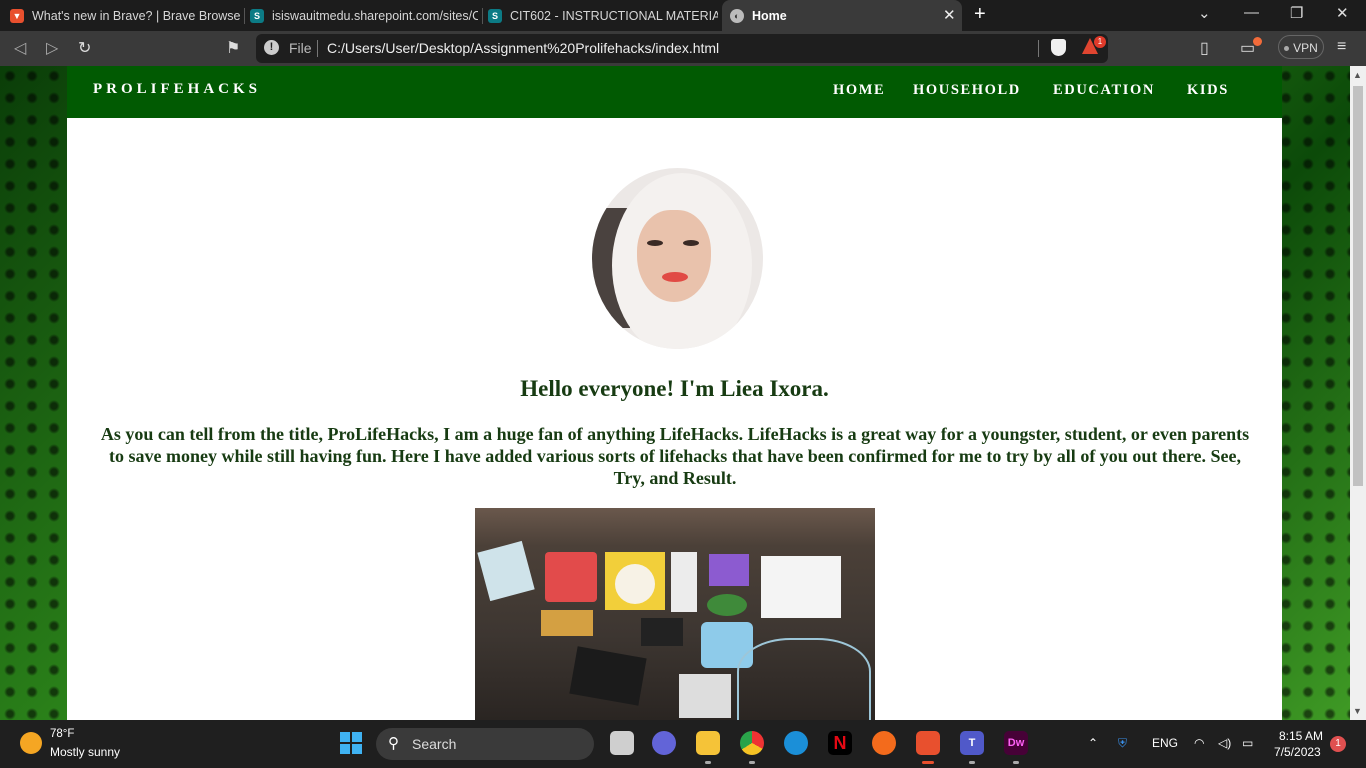 This screenshot has height=768, width=1366. I want to click on tab-cit602: S CIT602 - INSTRUCTIONAL MATERIAL D, so click(603, 15).